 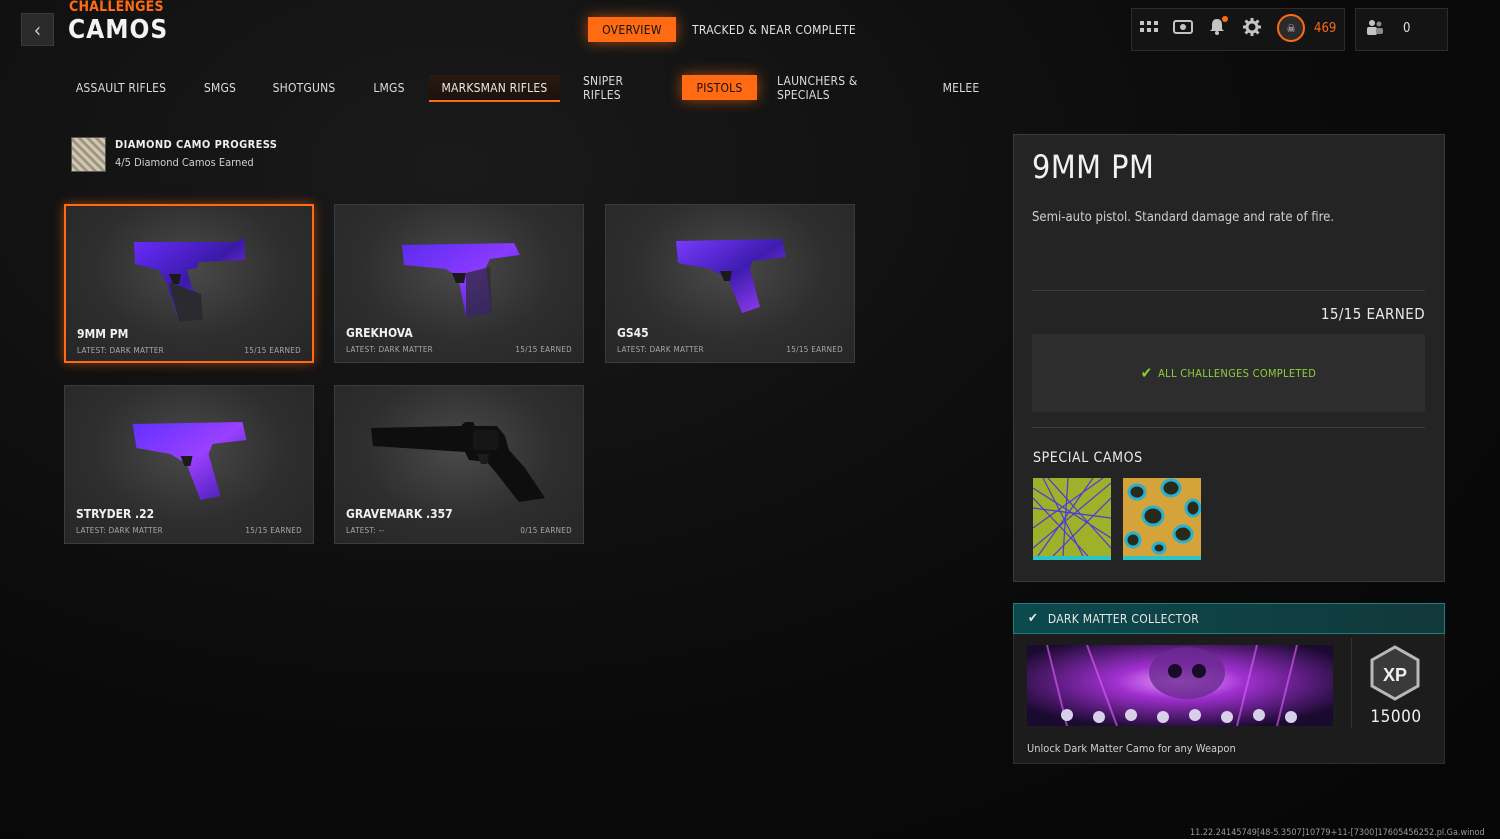 I want to click on category-melee: MELEE, so click(x=961, y=87).